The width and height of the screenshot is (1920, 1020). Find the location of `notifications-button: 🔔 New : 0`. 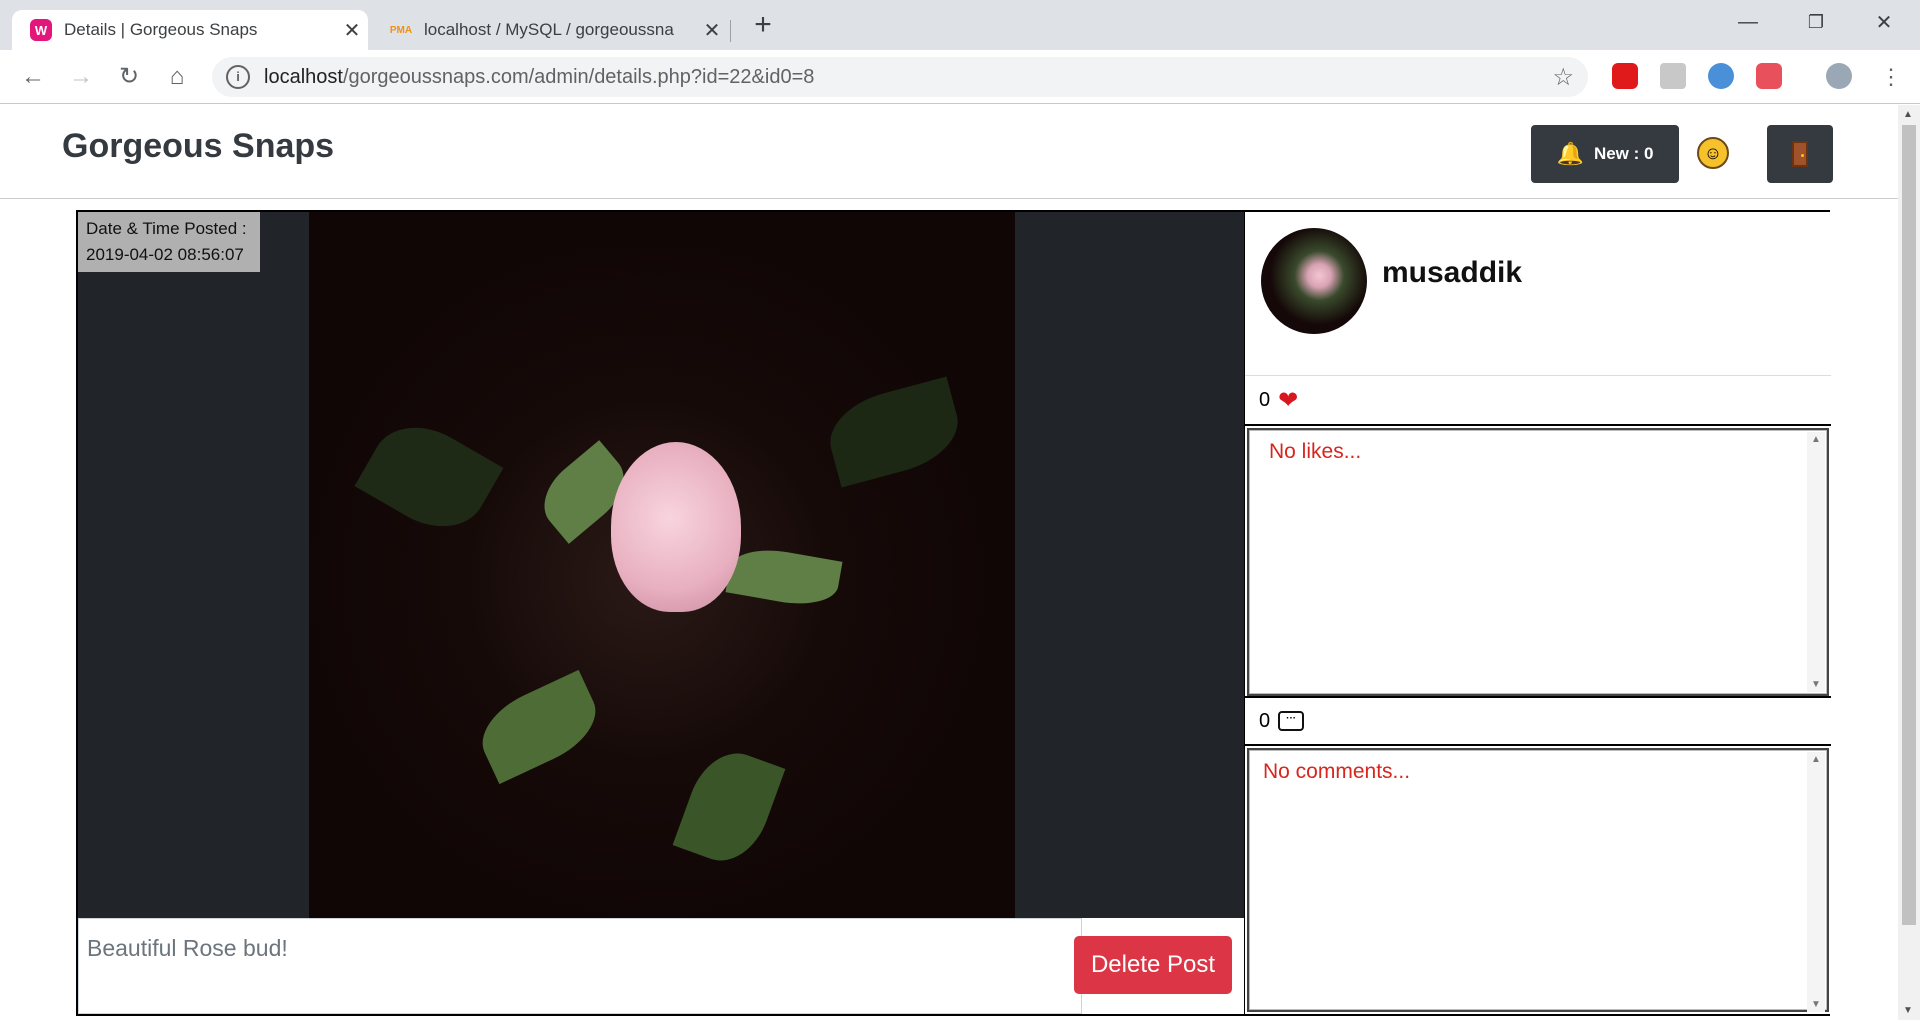

notifications-button: 🔔 New : 0 is located at coordinates (1605, 154).